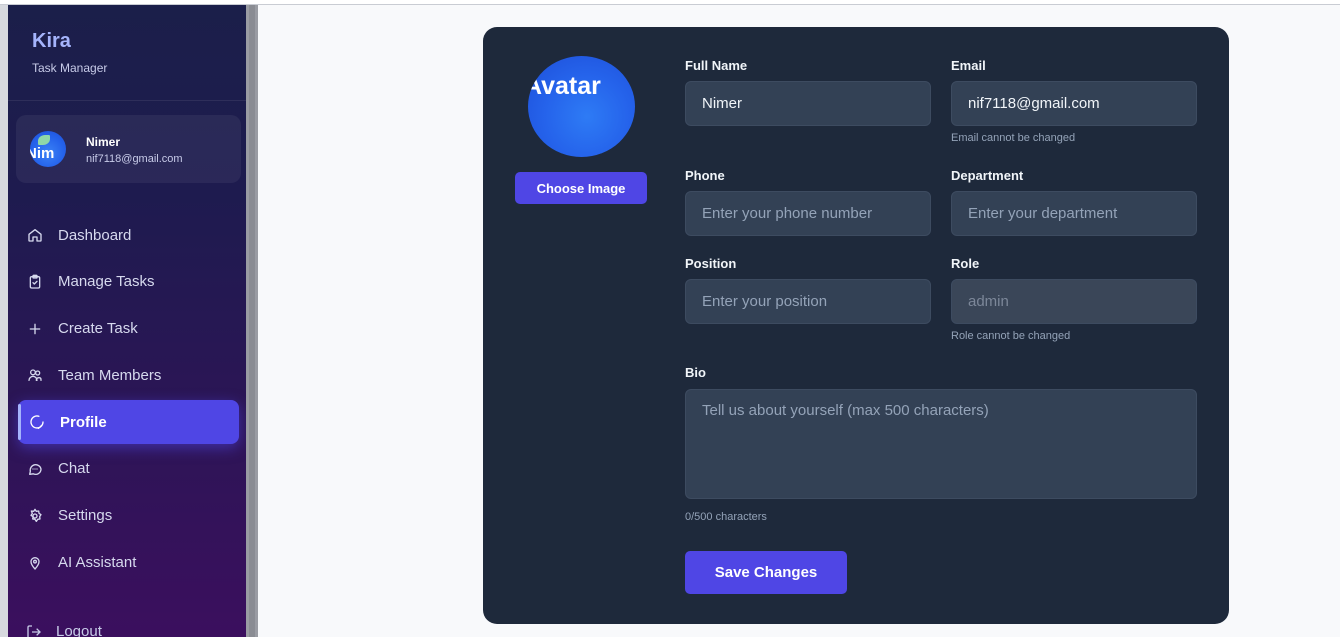 Image resolution: width=1340 pixels, height=637 pixels. What do you see at coordinates (98, 329) in the screenshot?
I see `sidebar-item-label: Create Task` at bounding box center [98, 329].